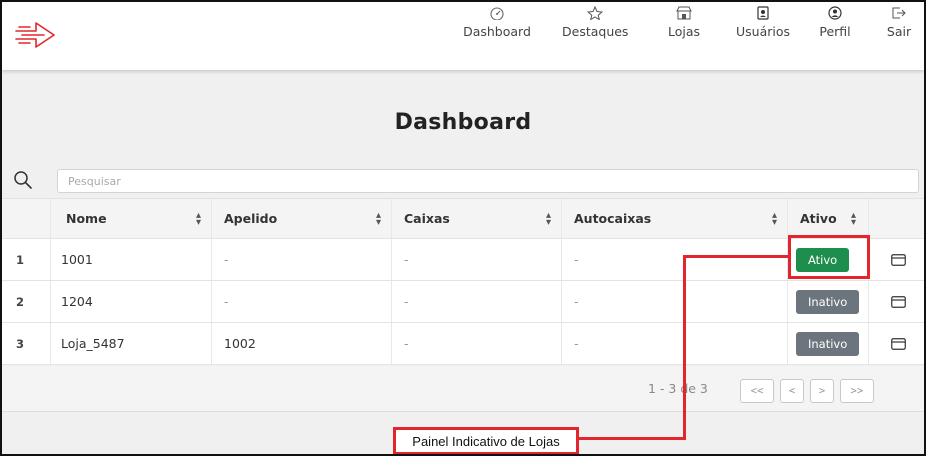 The height and width of the screenshot is (456, 926). What do you see at coordinates (463, 122) in the screenshot?
I see `page-title: Dashboard` at bounding box center [463, 122].